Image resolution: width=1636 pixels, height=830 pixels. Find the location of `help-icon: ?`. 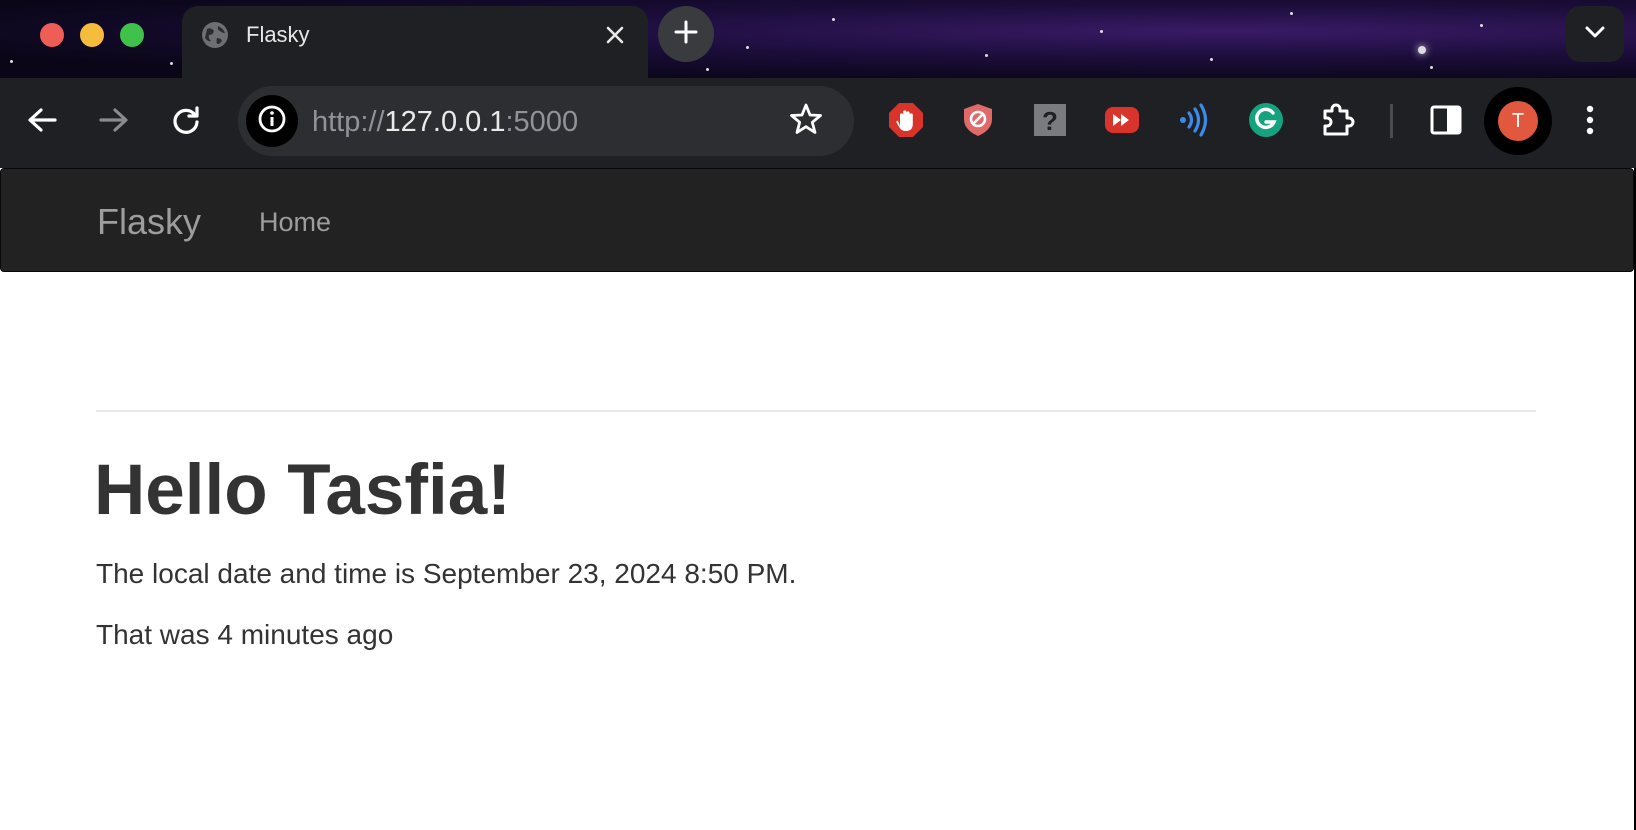

help-icon: ? is located at coordinates (1050, 122).